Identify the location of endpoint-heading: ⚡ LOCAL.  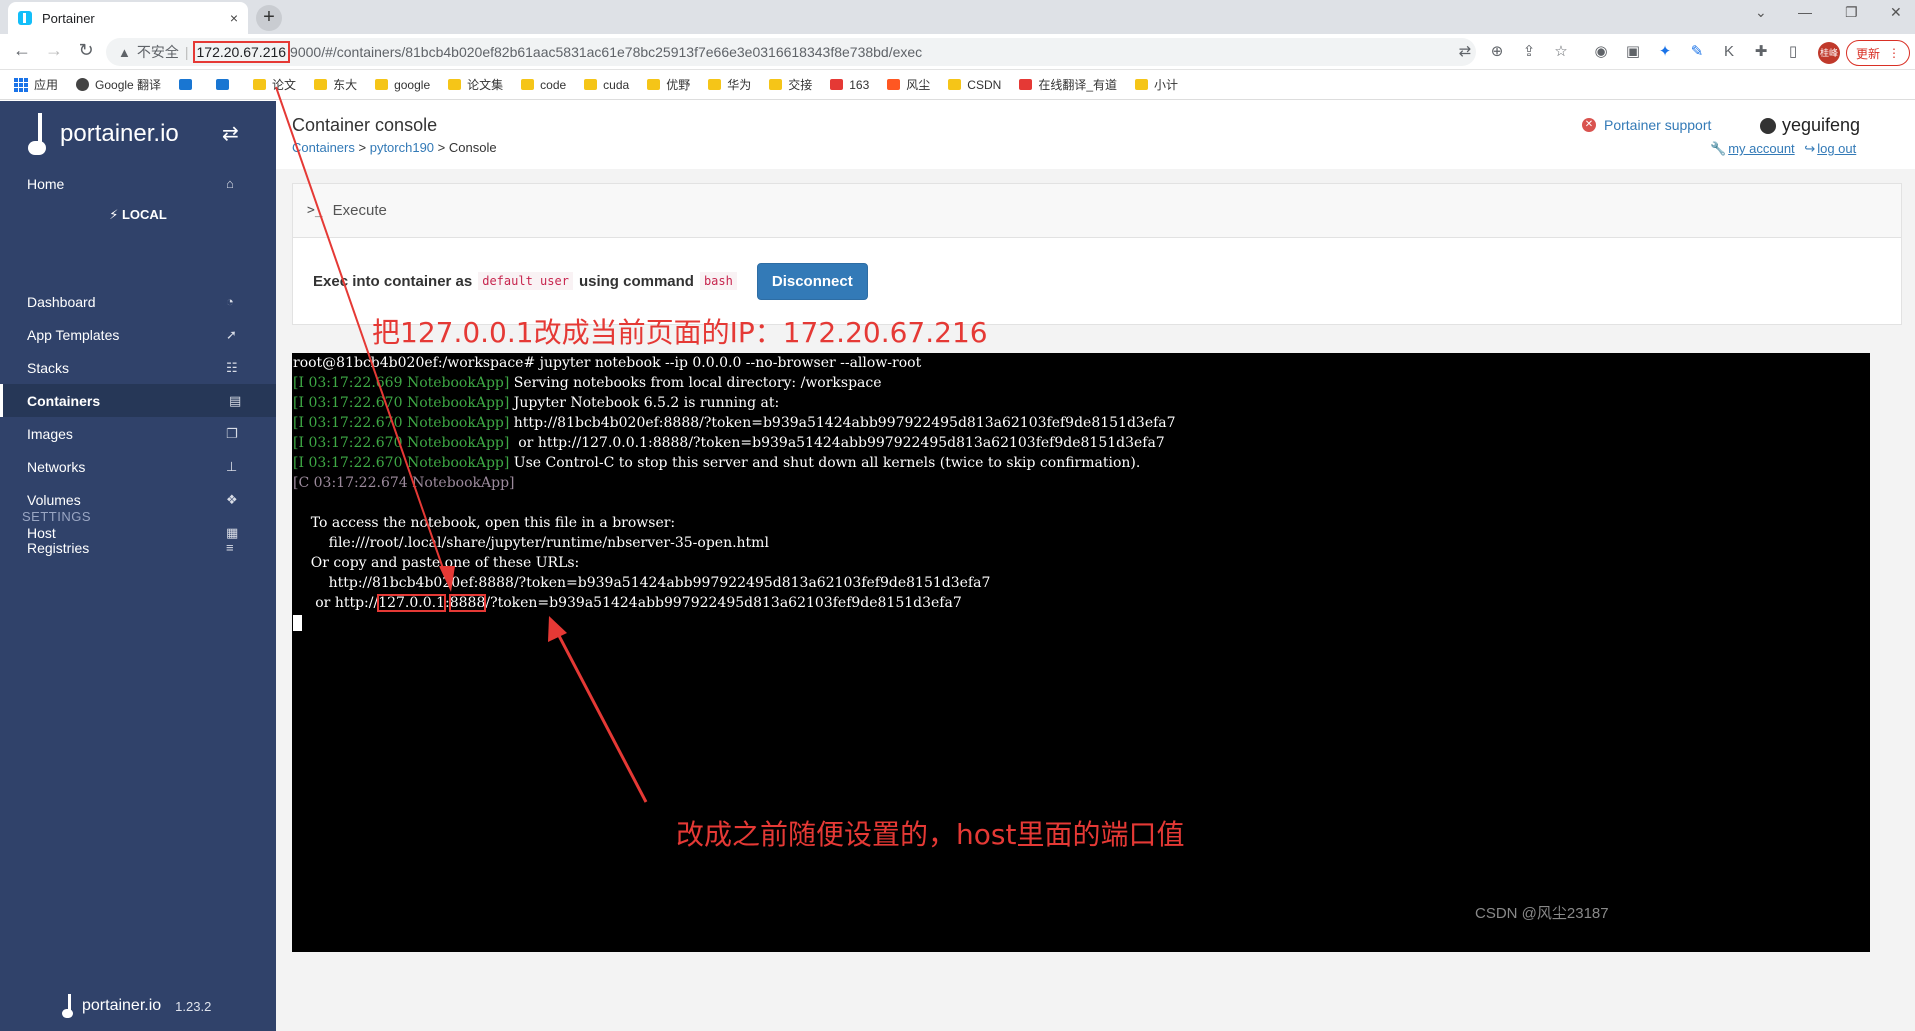
(138, 215).